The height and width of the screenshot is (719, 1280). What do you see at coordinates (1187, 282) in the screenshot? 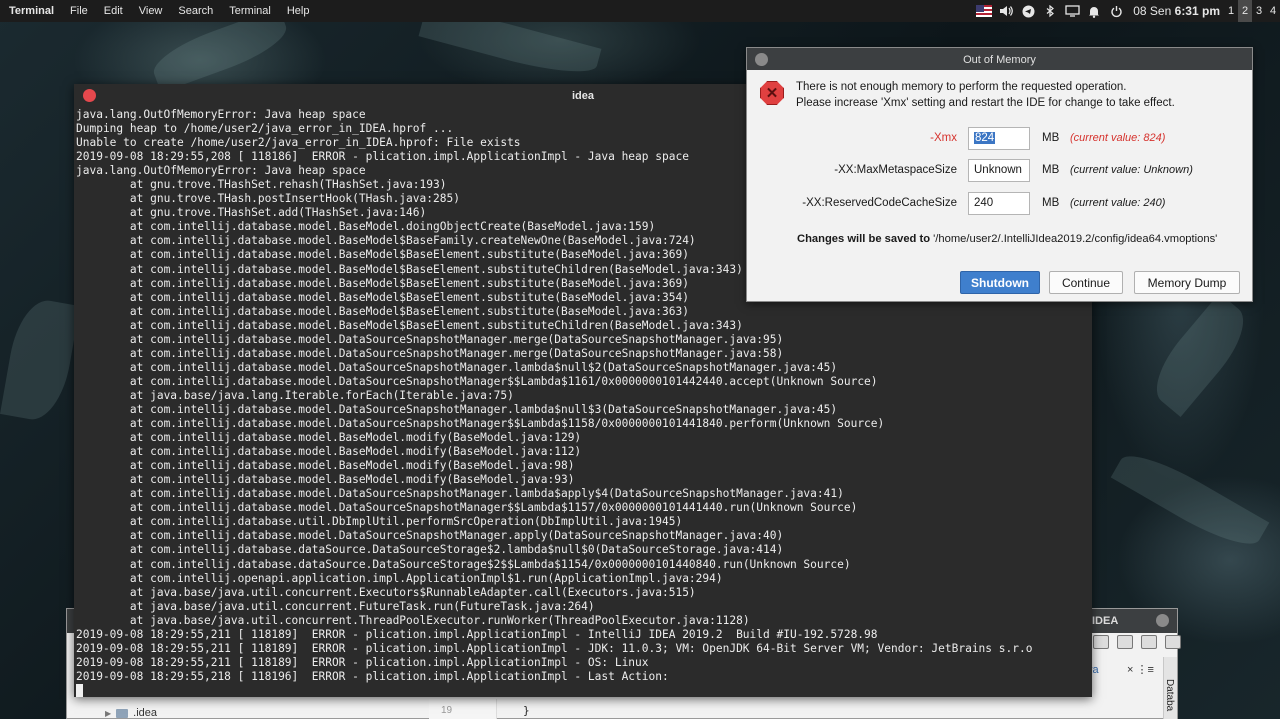
I see `memory-dump-button: Memory Dump` at bounding box center [1187, 282].